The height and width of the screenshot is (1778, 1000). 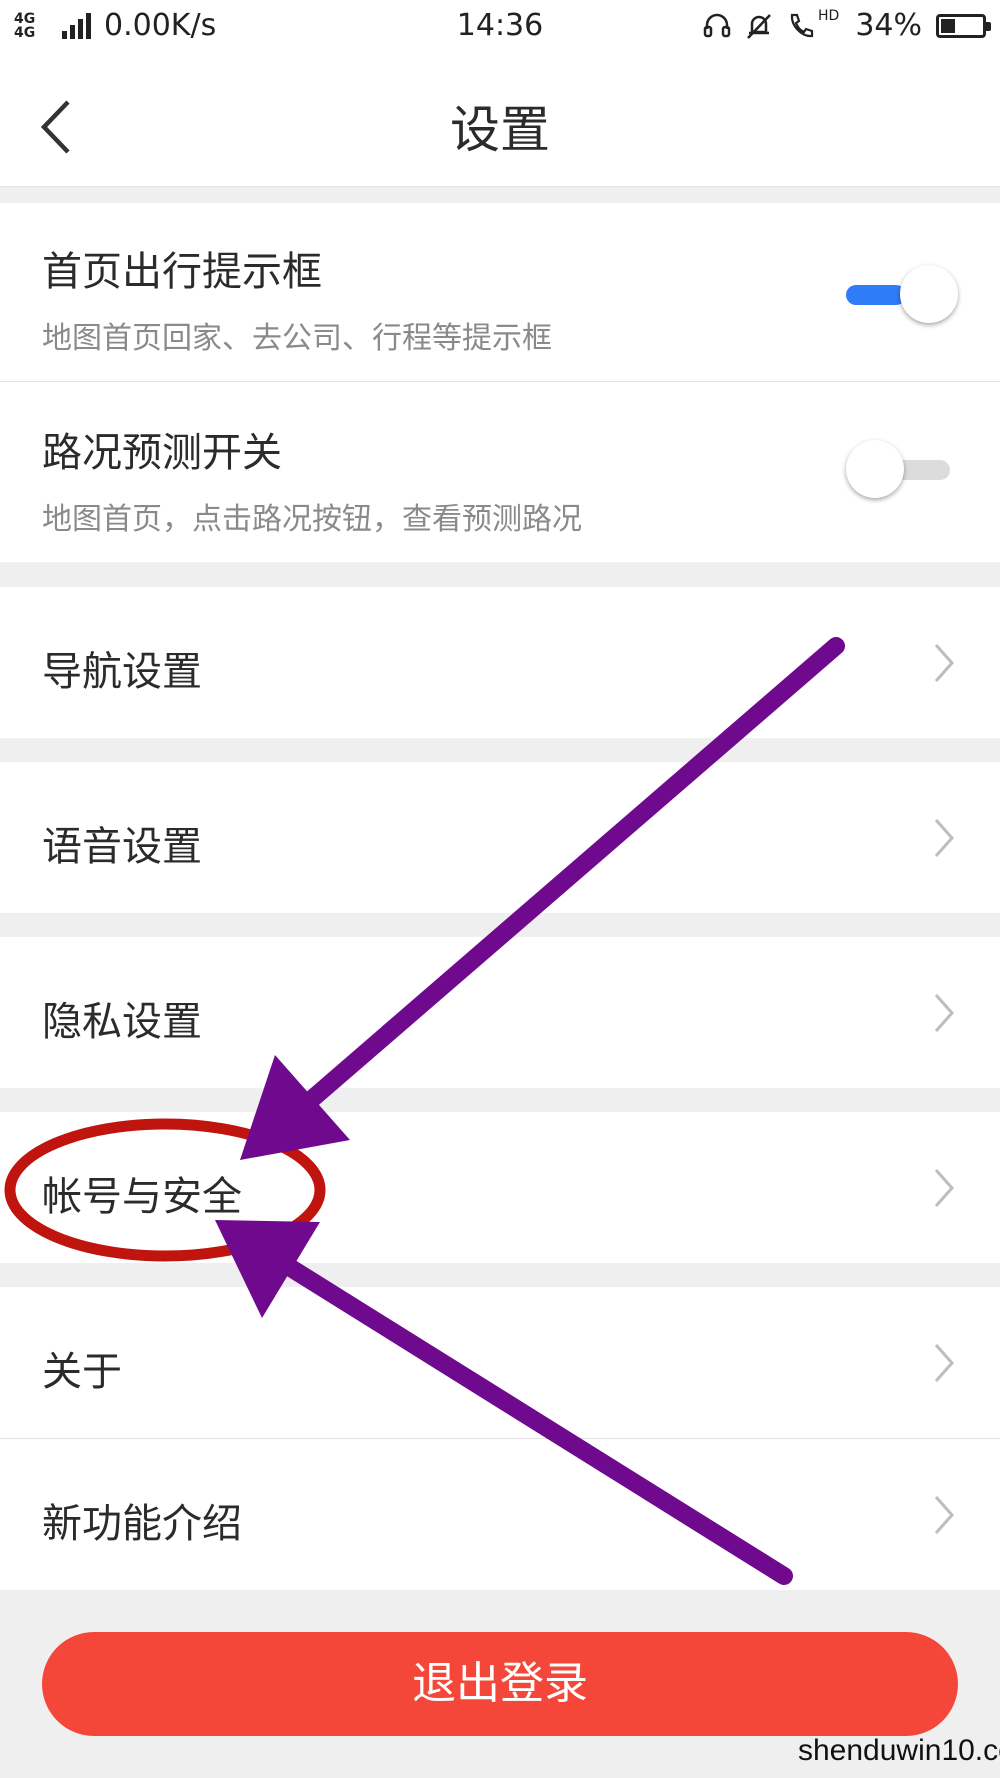 What do you see at coordinates (500, 662) in the screenshot?
I see `menu-item-navigation: 导航设置` at bounding box center [500, 662].